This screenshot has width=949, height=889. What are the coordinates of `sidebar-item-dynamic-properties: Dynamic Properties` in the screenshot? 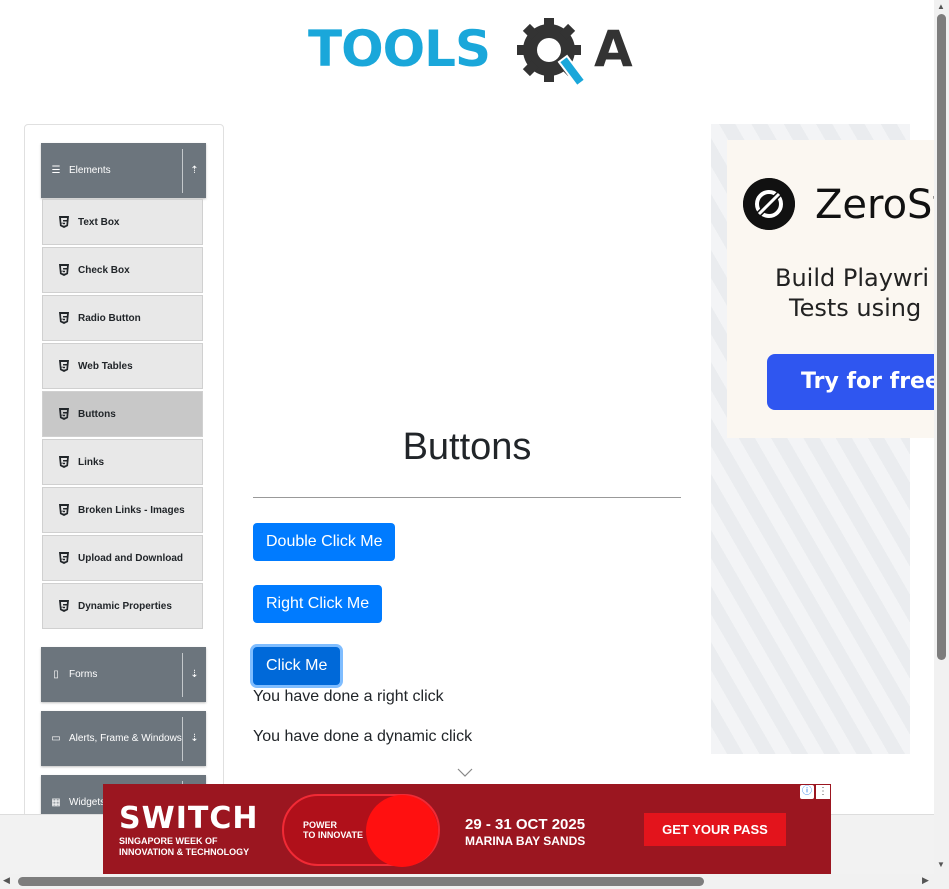 It's located at (122, 606).